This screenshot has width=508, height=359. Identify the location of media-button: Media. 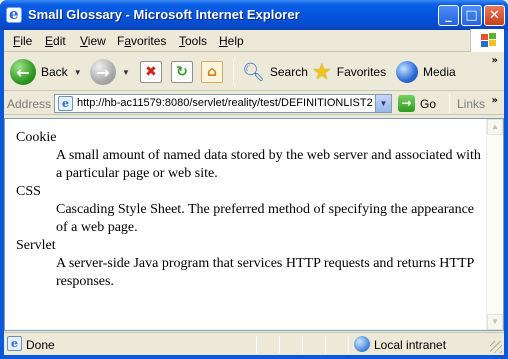
(426, 72).